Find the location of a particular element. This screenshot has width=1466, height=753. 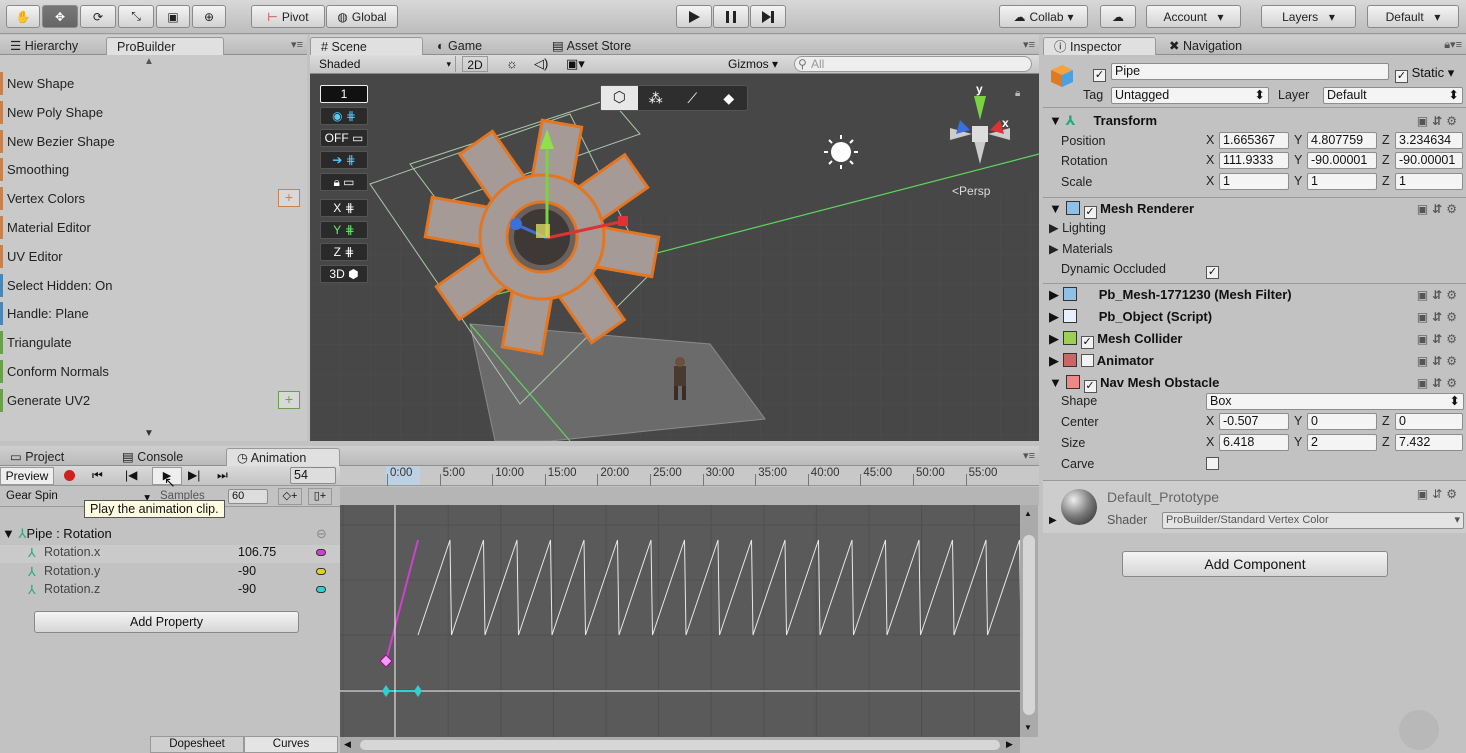

tab-console: ▤ Console is located at coordinates (152, 457).